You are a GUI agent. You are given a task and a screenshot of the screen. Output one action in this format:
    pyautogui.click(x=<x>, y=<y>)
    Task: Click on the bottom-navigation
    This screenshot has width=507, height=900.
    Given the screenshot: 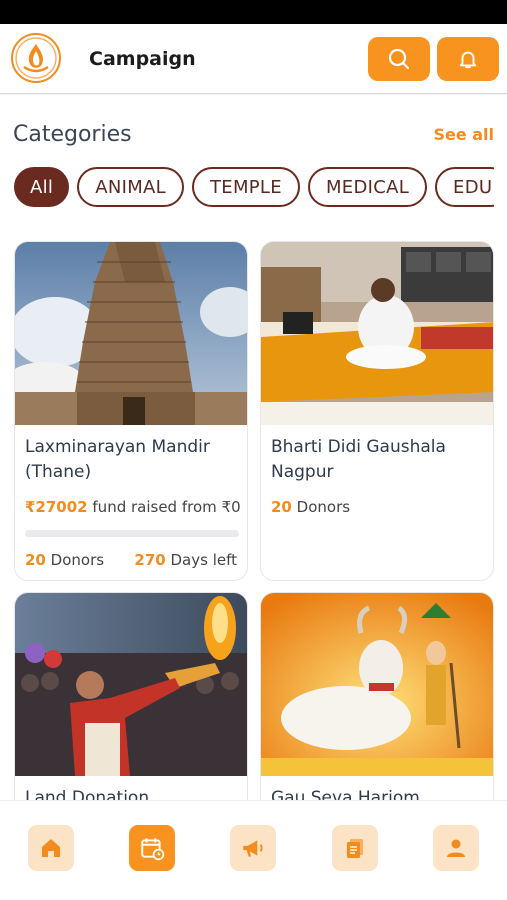 What is the action you would take?
    pyautogui.click(x=253, y=850)
    